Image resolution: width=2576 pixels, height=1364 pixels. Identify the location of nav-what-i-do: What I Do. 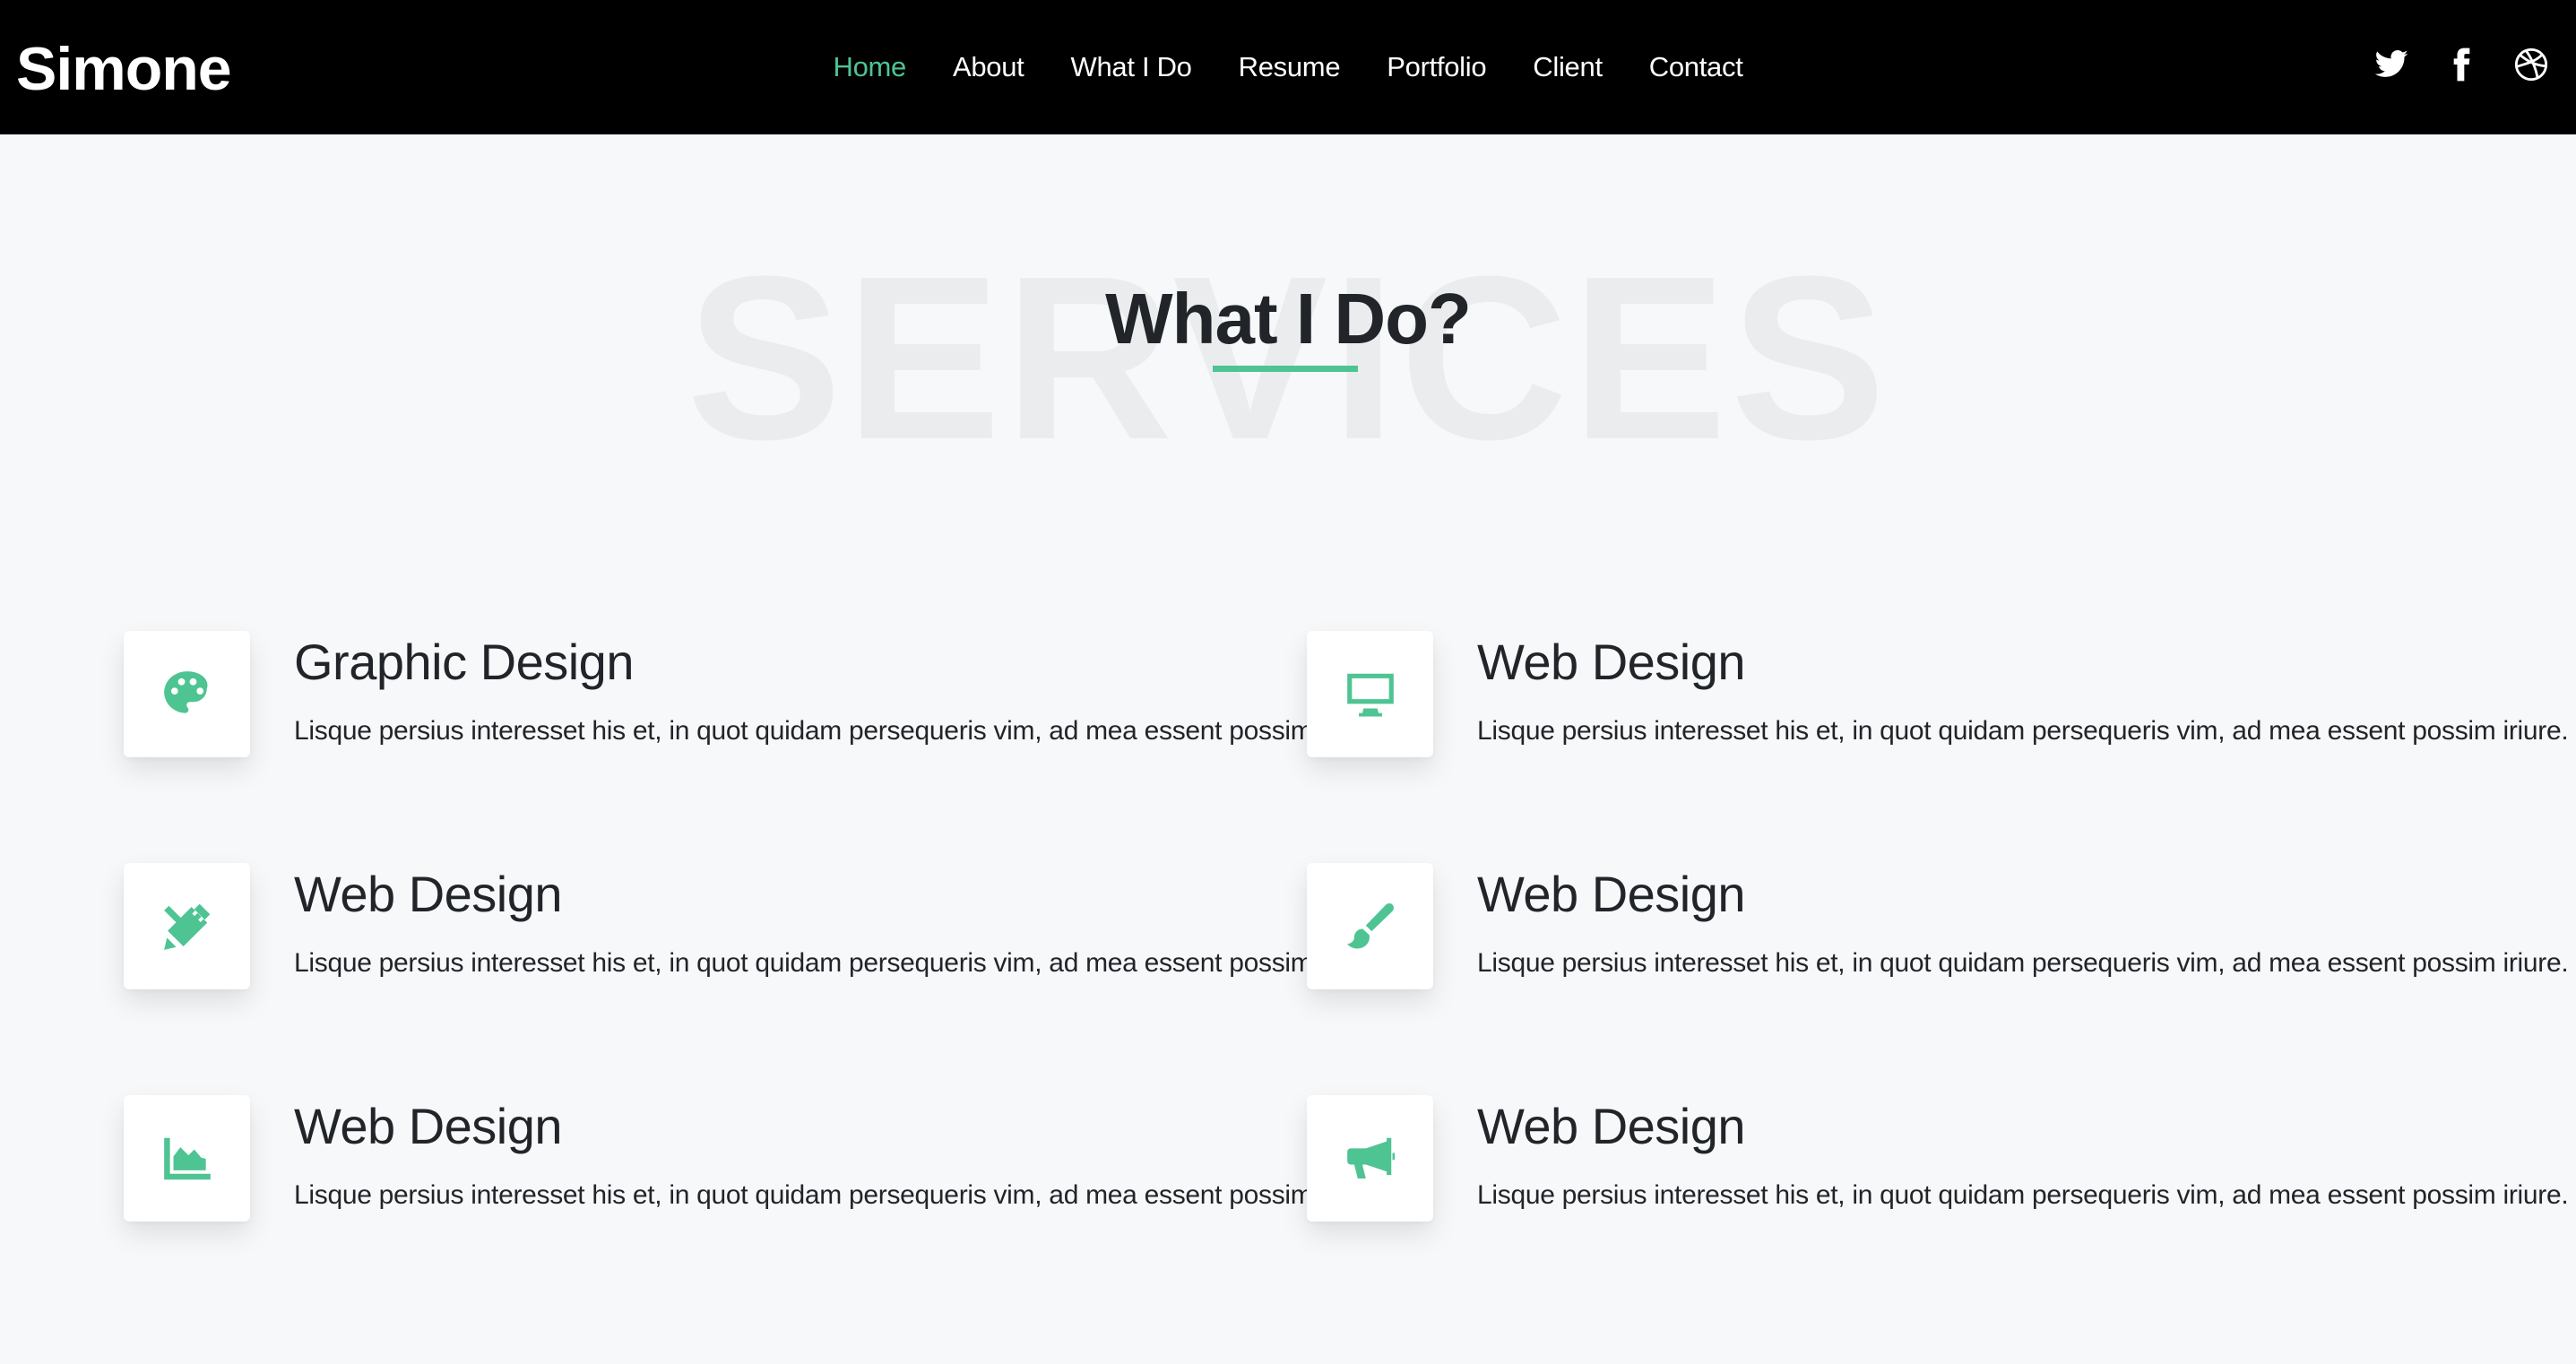
(1131, 67).